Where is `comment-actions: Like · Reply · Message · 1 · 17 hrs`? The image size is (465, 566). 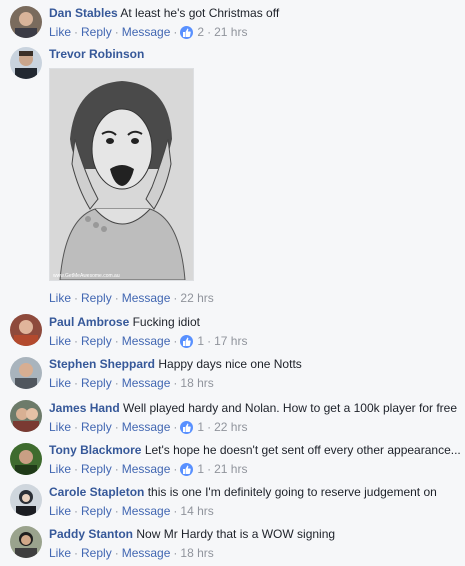 comment-actions: Like · Reply · Message · 1 · 17 hrs is located at coordinates (255, 341).